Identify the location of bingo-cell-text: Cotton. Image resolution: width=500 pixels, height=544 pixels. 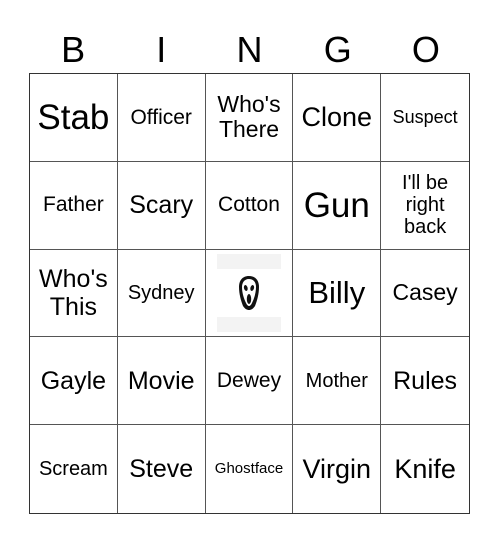
(249, 205).